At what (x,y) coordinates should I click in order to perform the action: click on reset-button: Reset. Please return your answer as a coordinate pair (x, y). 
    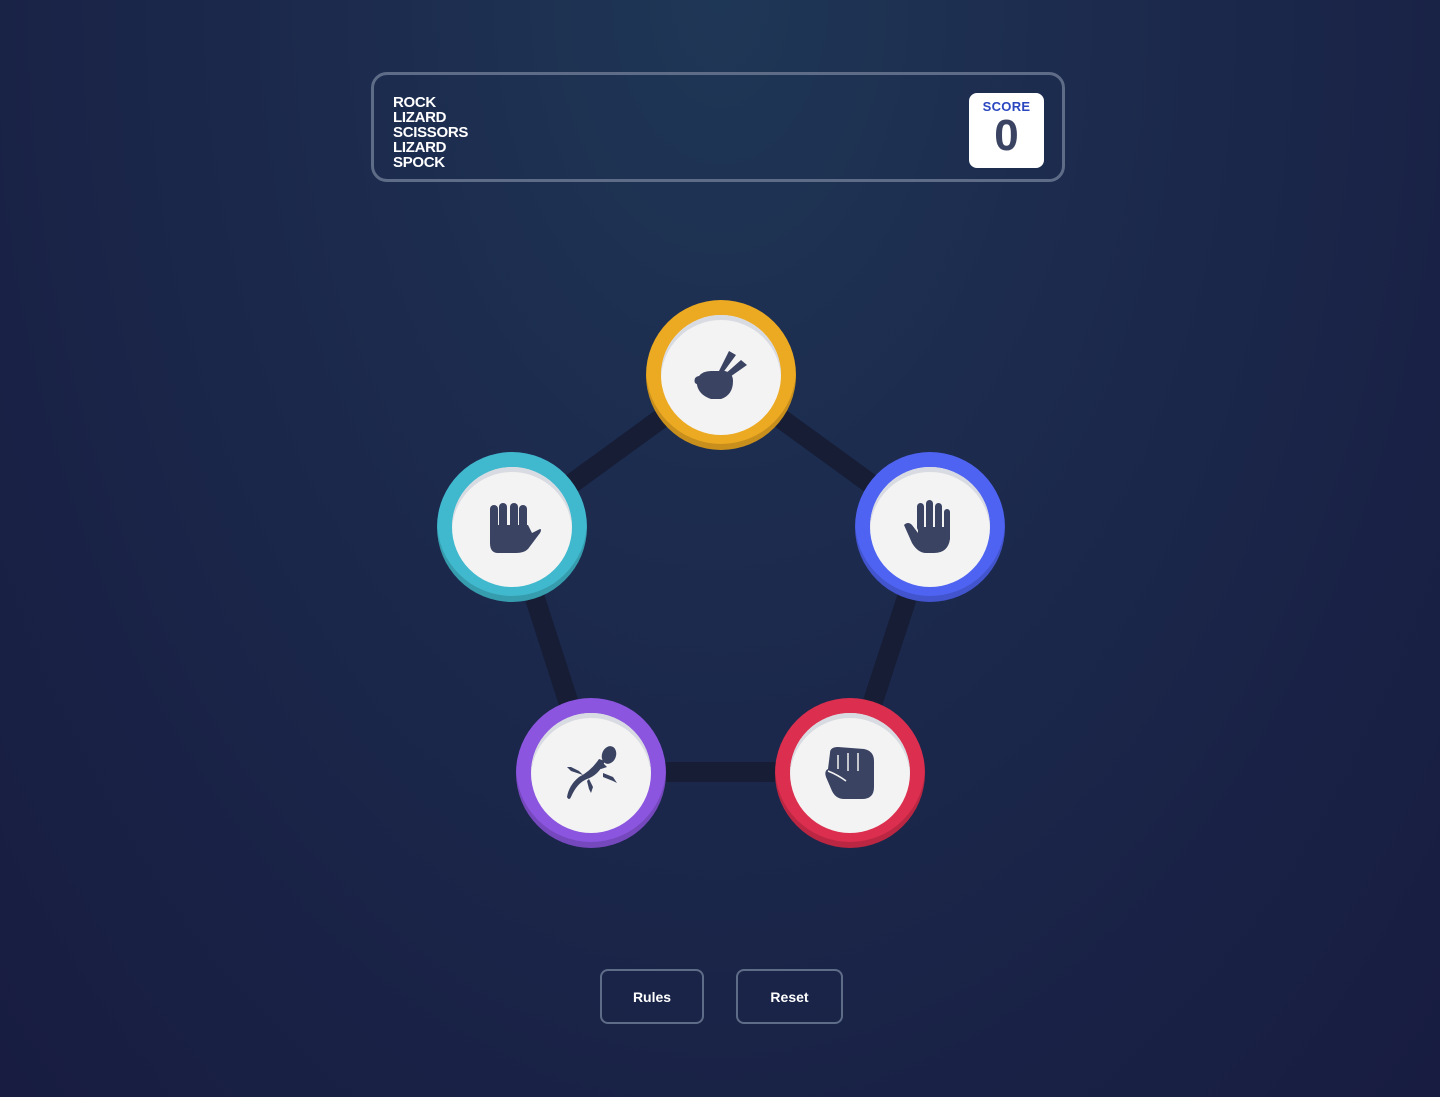
    Looking at the image, I should click on (789, 996).